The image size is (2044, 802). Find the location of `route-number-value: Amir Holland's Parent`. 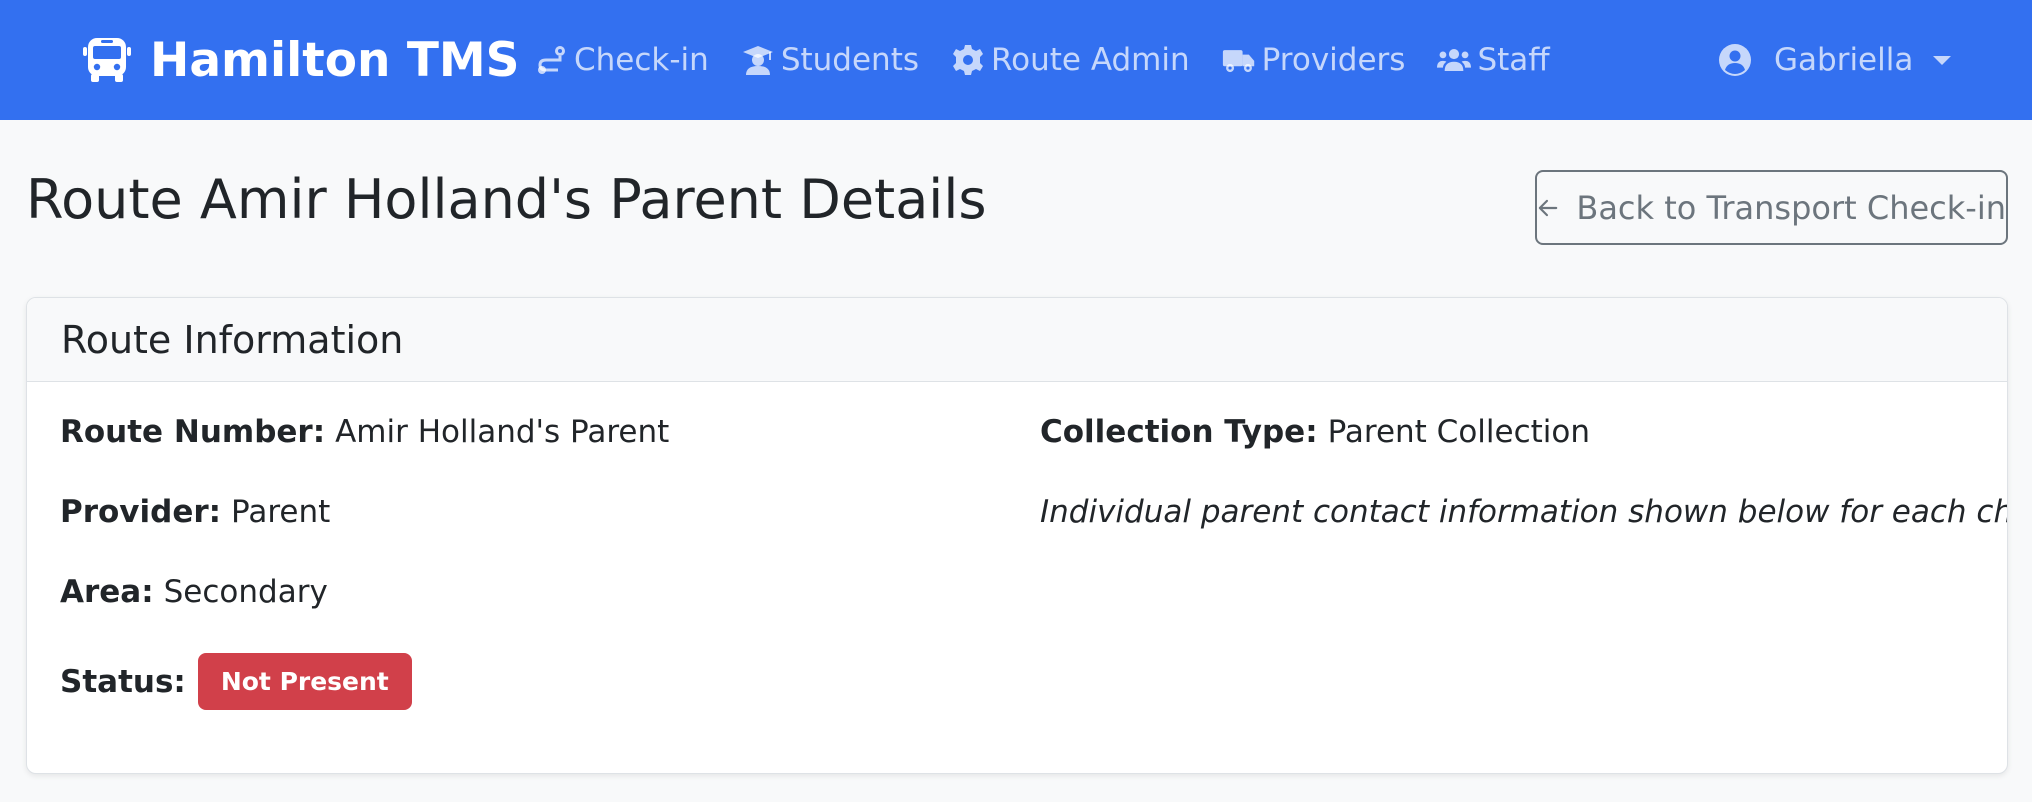

route-number-value: Amir Holland's Parent is located at coordinates (502, 432).